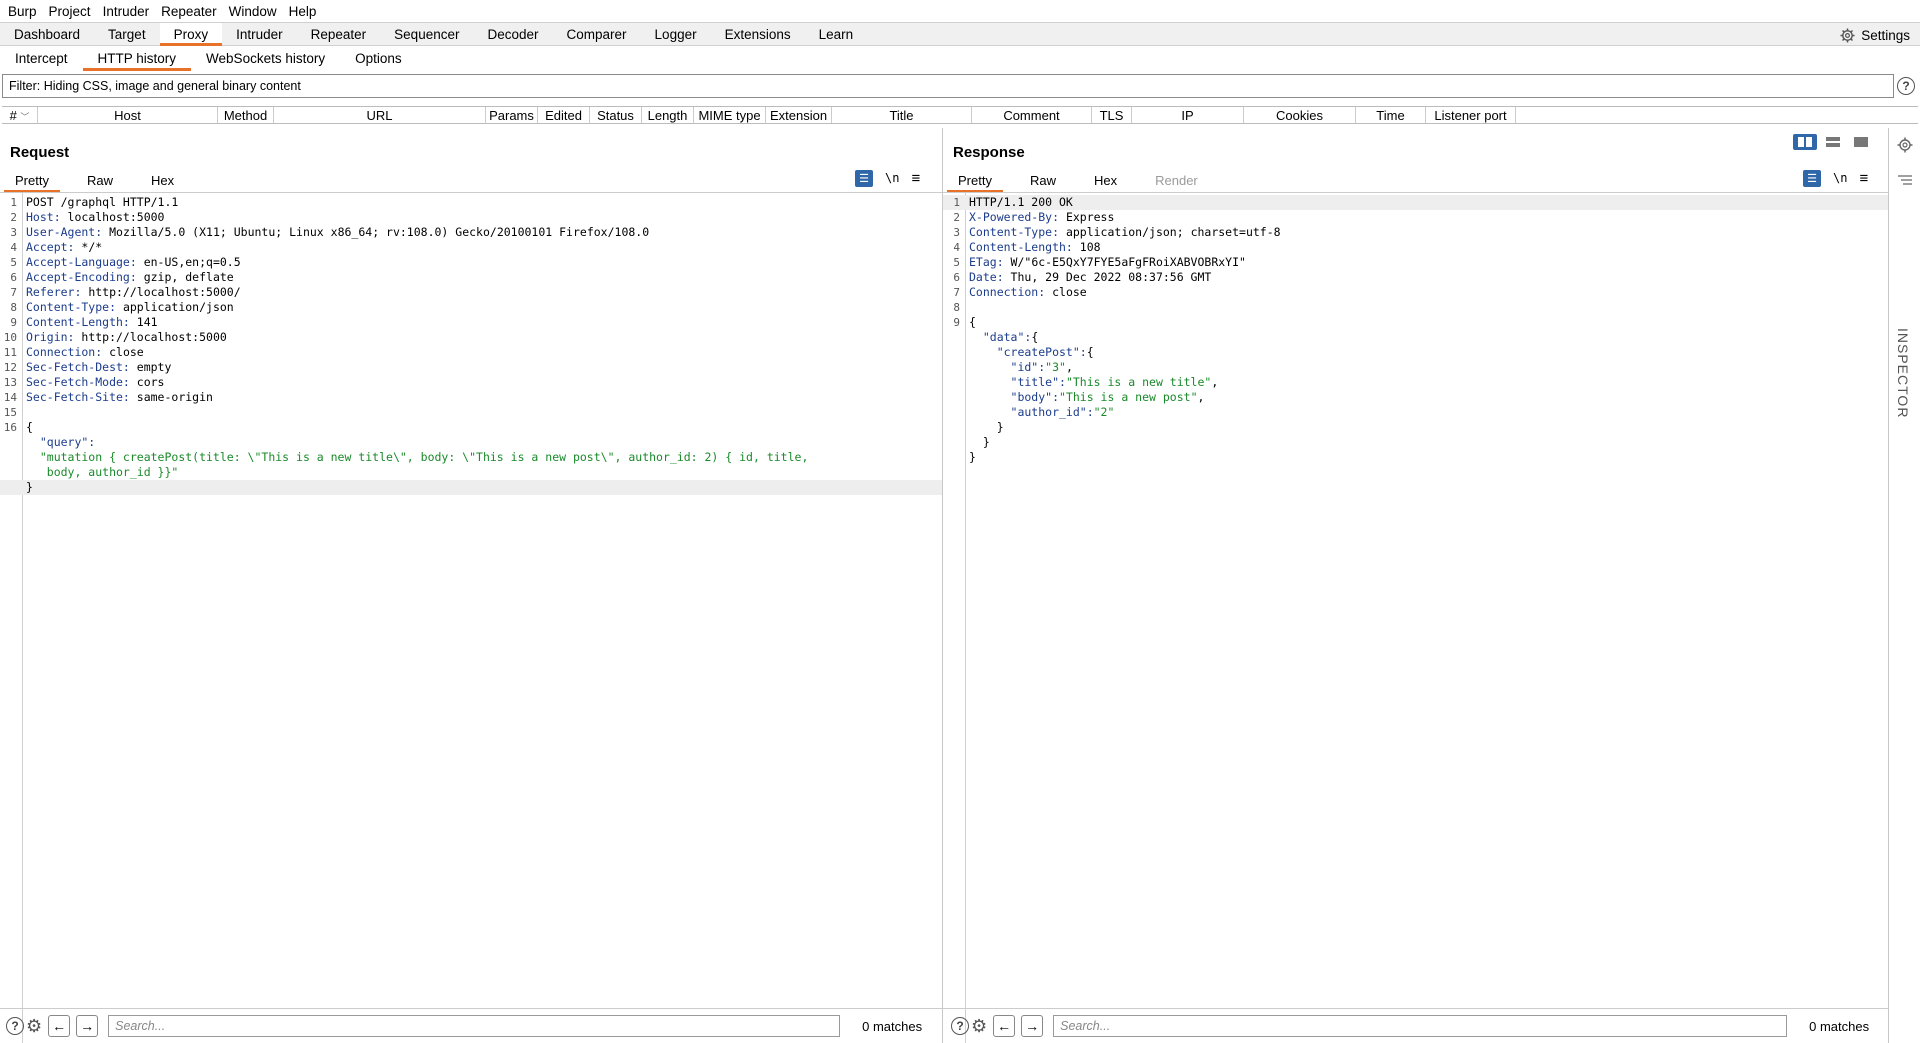 This screenshot has height=1043, width=1920. Describe the element at coordinates (78, 367) in the screenshot. I see `header-name: Sec-Fetch-Dest:` at that location.